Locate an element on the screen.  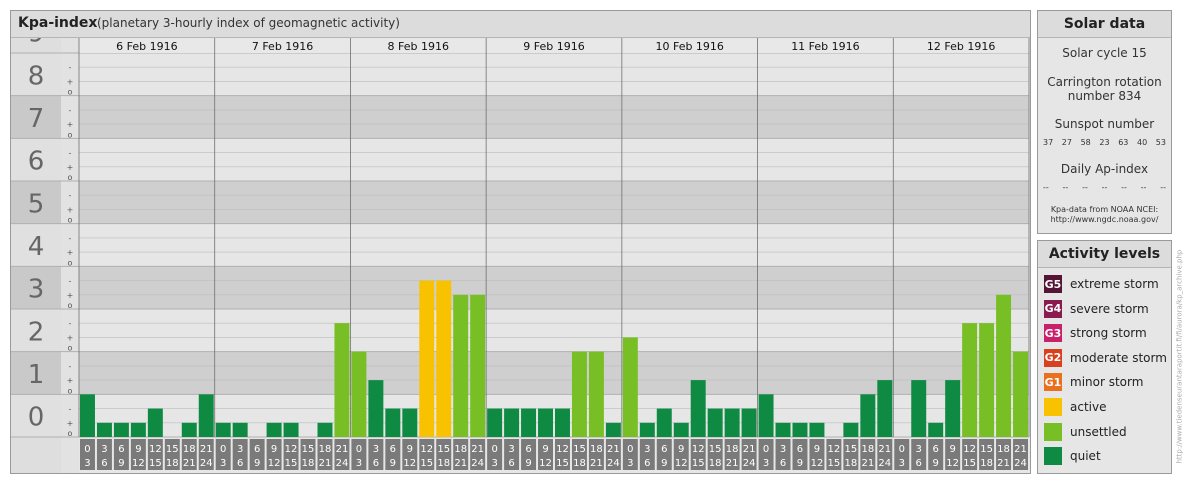
level-swatch: G2 is located at coordinates (1053, 357).